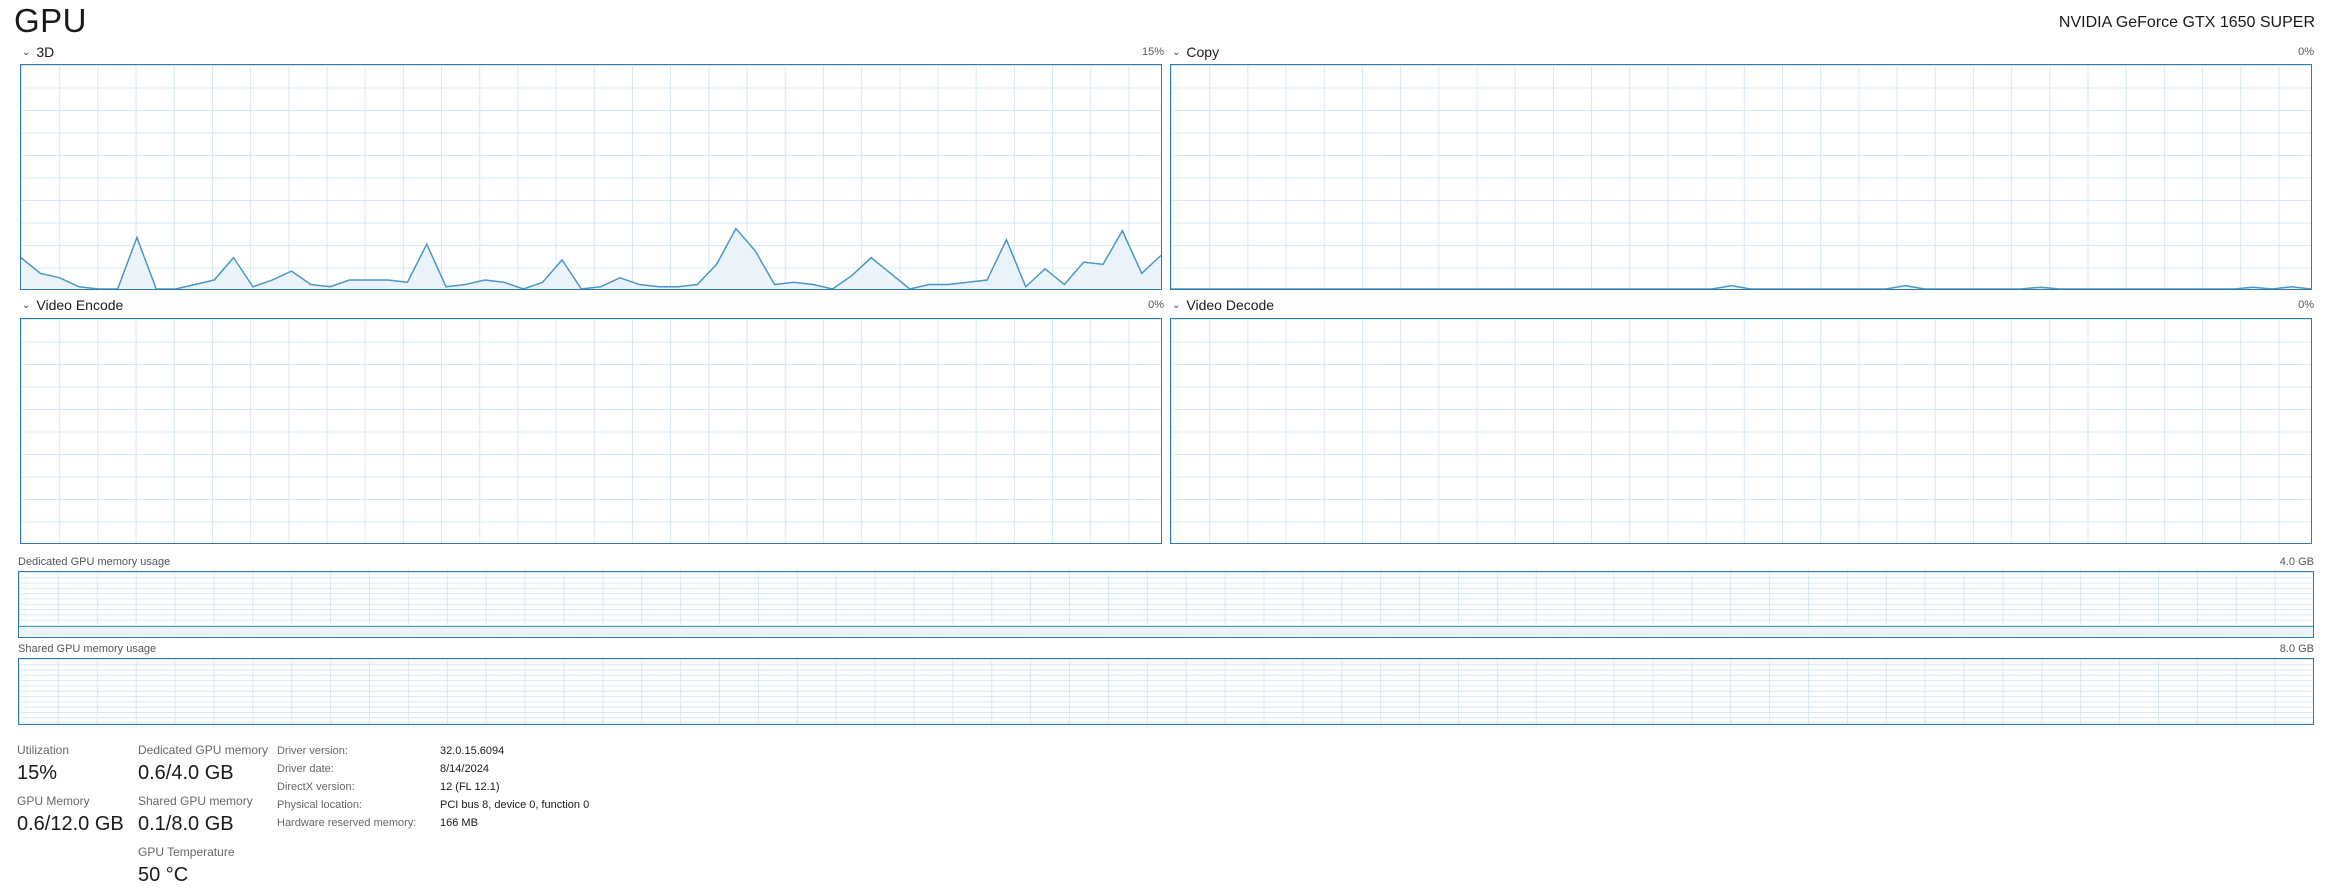 Image resolution: width=2327 pixels, height=890 pixels. Describe the element at coordinates (87, 649) in the screenshot. I see `shared-memory-label: Shared GPU memory usage` at that location.